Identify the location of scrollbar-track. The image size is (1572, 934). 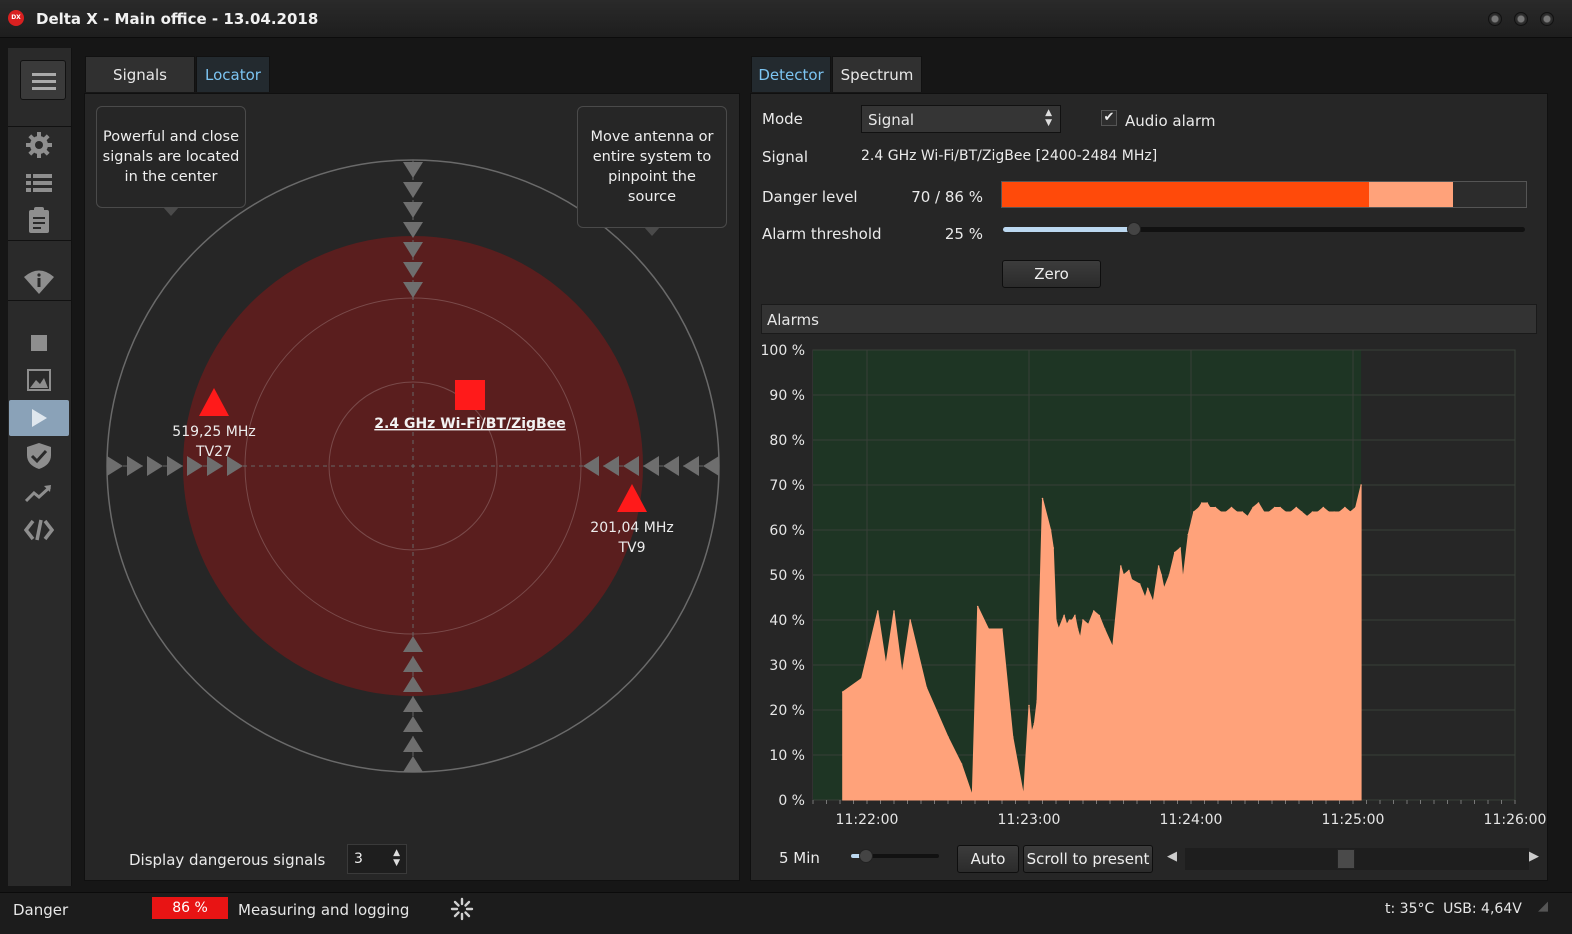
(1357, 859).